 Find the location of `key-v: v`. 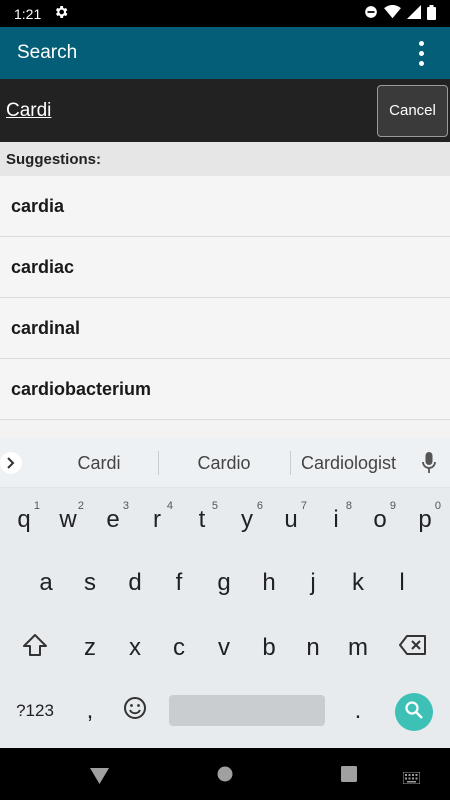

key-v: v is located at coordinates (224, 648).